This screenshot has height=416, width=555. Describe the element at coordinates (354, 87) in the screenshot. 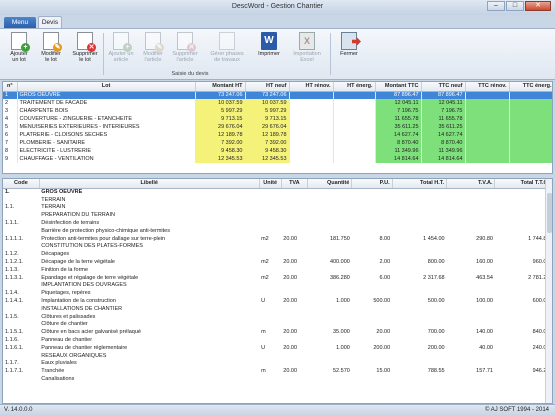

I see `col-header: HT énerg.` at that location.